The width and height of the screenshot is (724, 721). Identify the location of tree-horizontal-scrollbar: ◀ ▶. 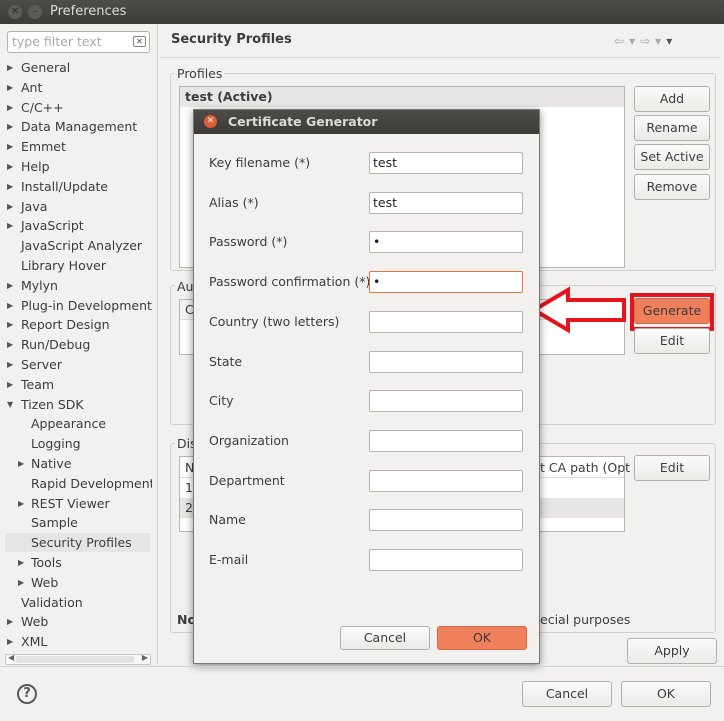
(78, 659).